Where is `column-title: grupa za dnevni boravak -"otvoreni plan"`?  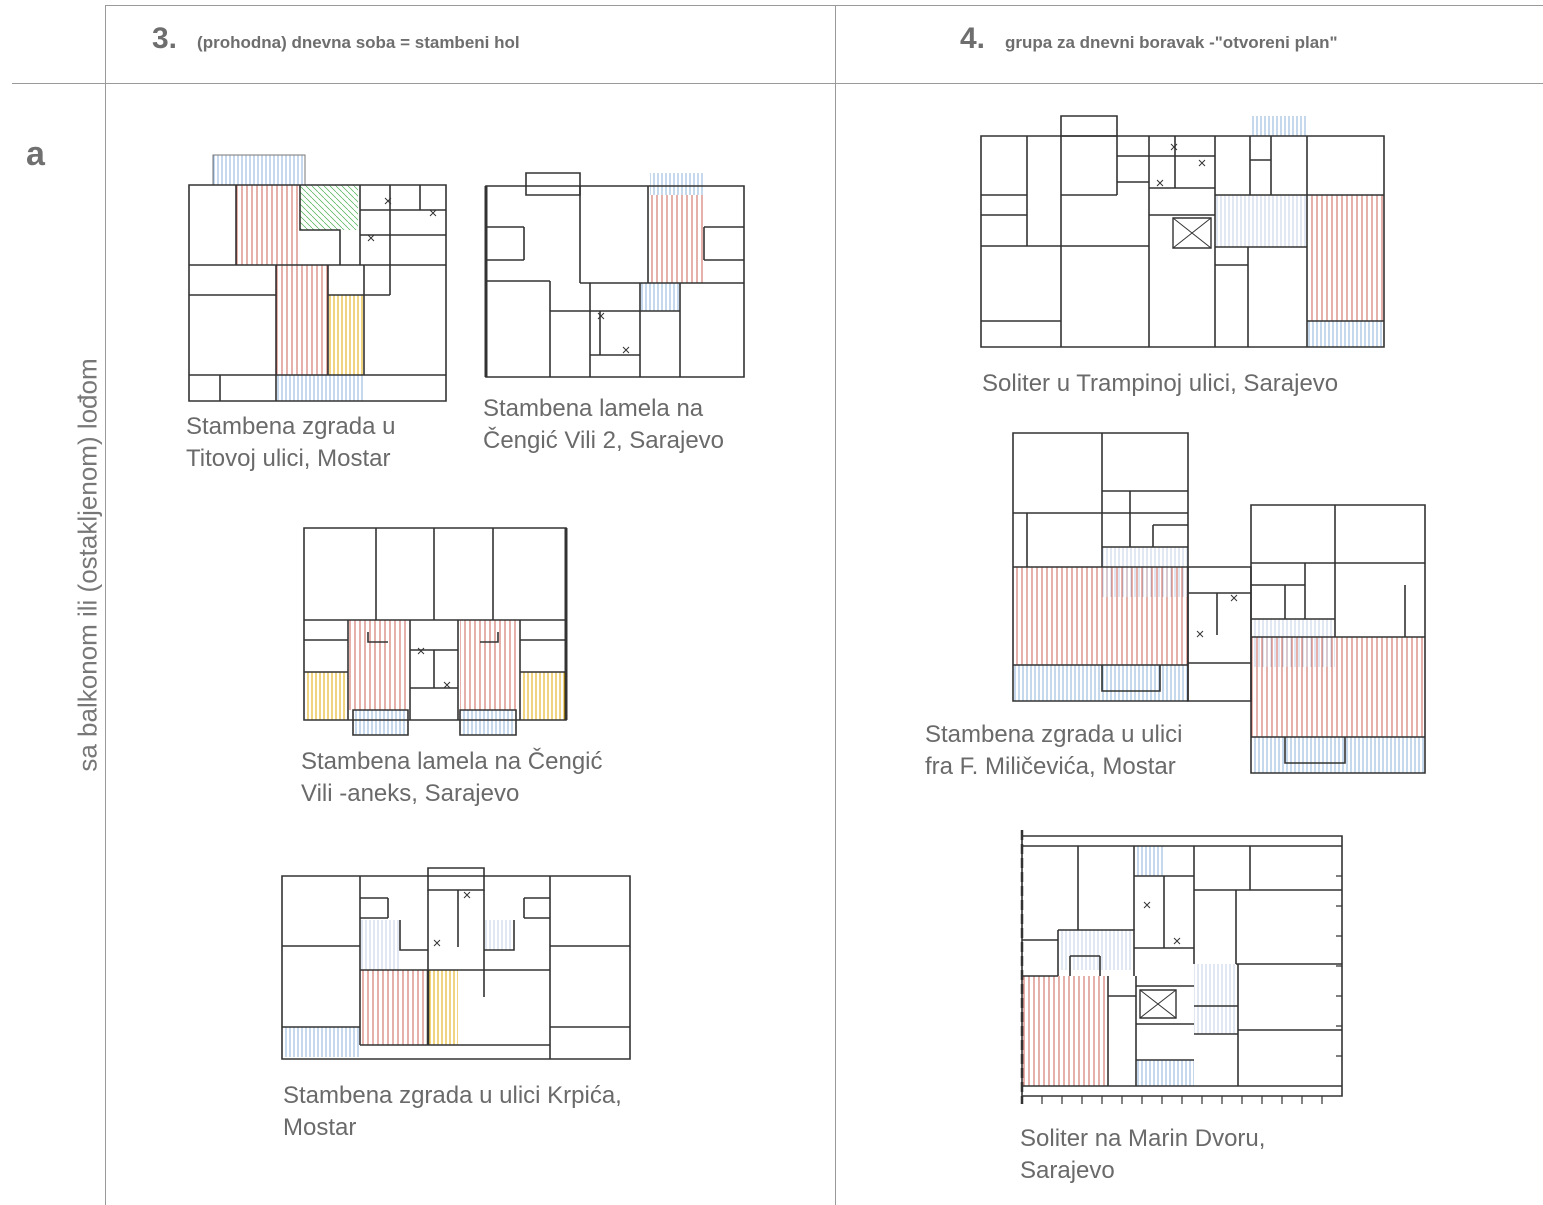
column-title: grupa za dnevni boravak -"otvoreni plan" is located at coordinates (1171, 42).